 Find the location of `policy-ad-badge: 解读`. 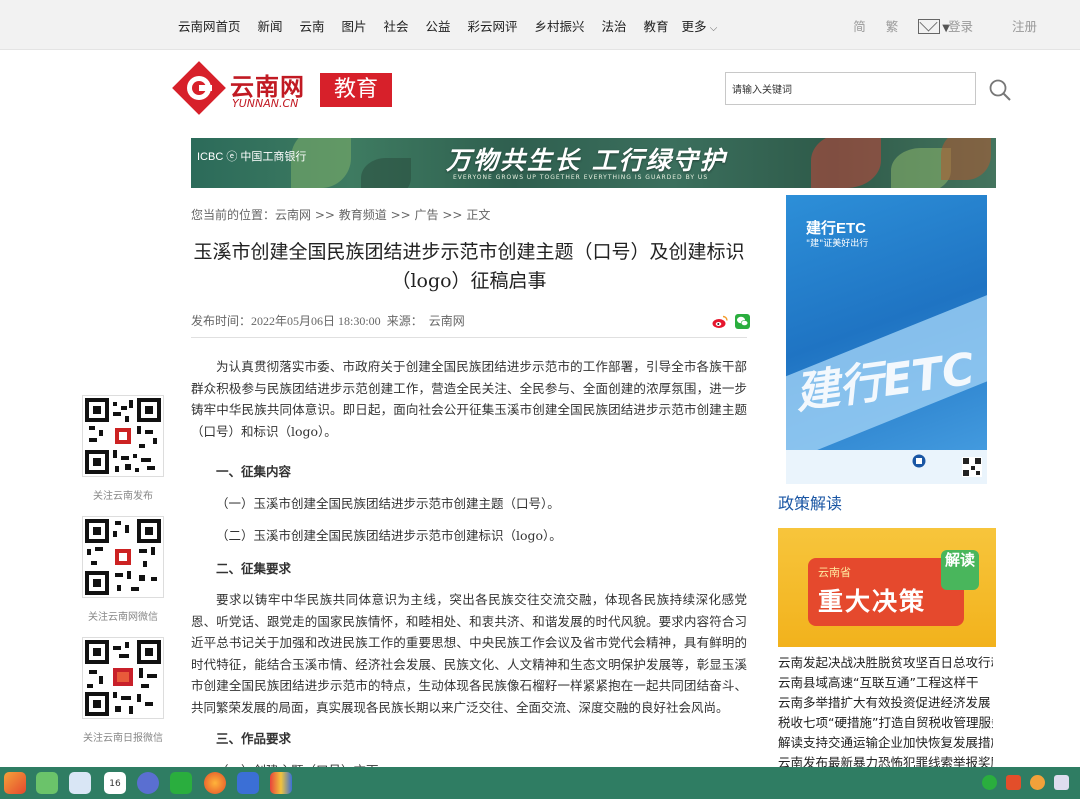

policy-ad-badge: 解读 is located at coordinates (960, 570).